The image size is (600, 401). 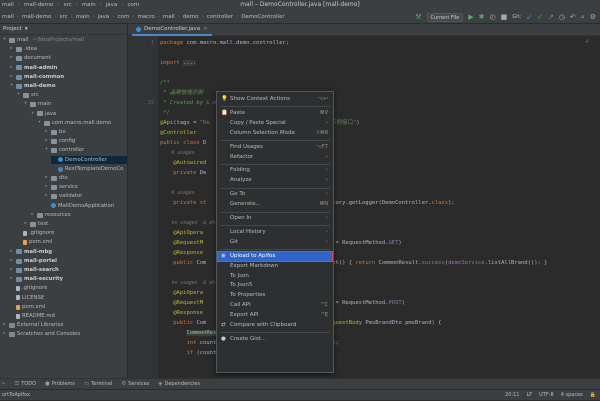 I want to click on tree-item: README.md, so click(x=32, y=316).